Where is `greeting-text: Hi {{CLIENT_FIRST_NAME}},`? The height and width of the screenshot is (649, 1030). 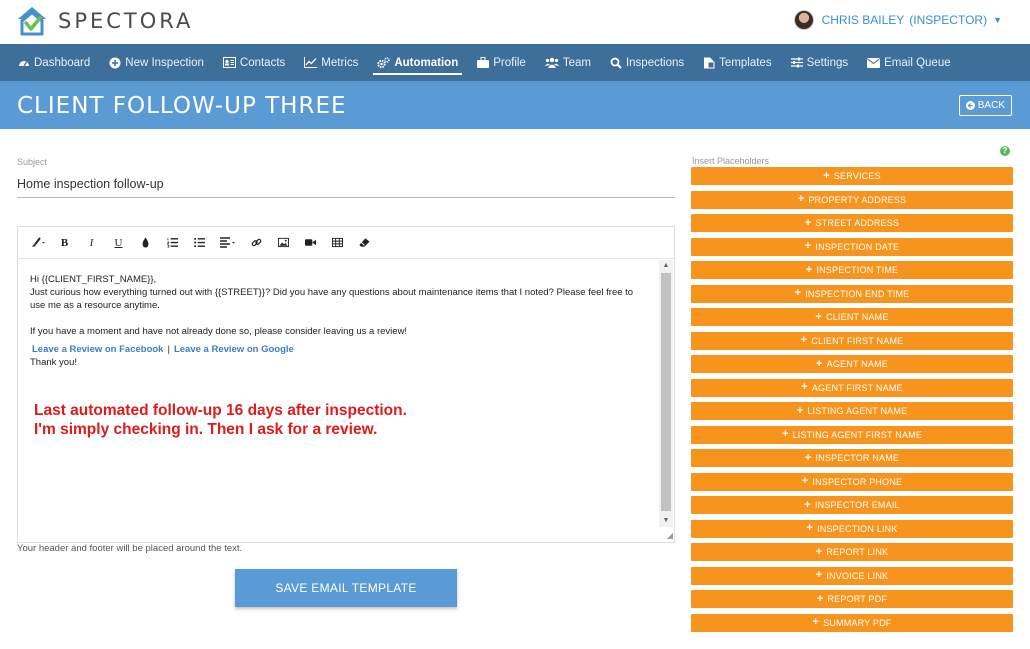
greeting-text: Hi {{CLIENT_FIRST_NAME}}, is located at coordinates (93, 279).